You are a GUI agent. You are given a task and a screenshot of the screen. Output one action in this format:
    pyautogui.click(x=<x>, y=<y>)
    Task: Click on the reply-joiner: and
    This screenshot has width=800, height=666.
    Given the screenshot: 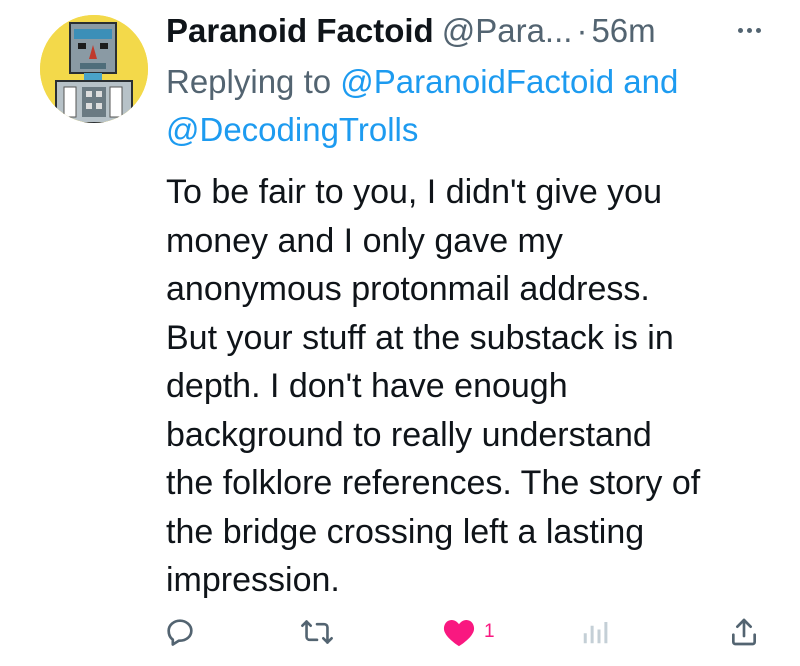 What is the action you would take?
    pyautogui.click(x=651, y=81)
    